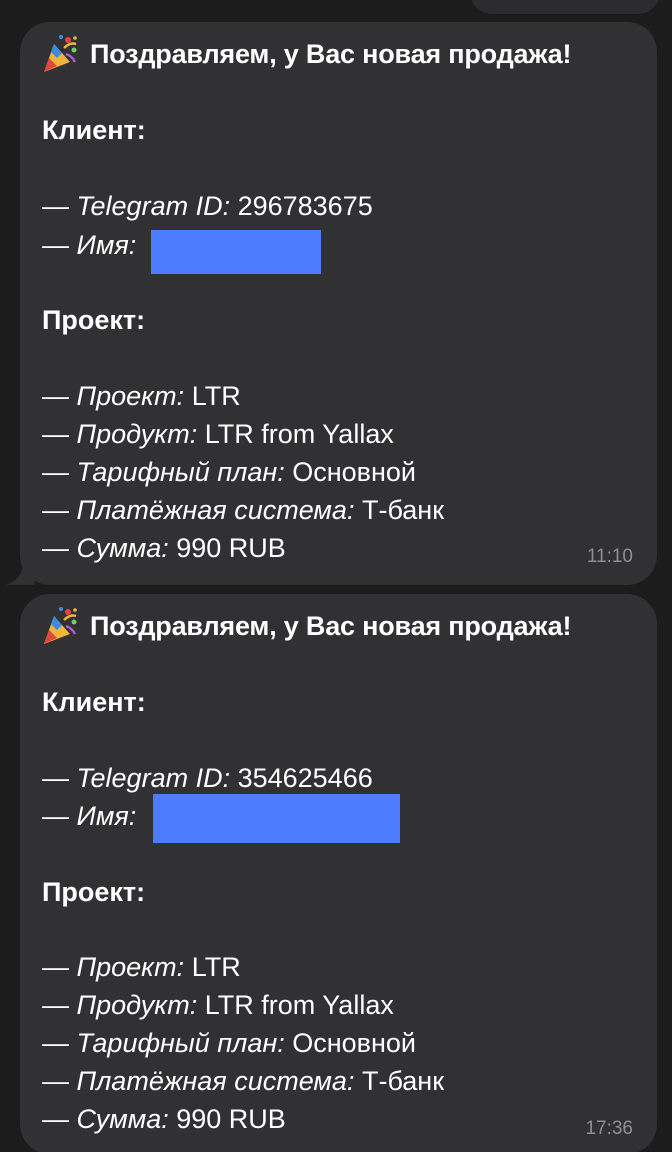 The image size is (672, 1152). Describe the element at coordinates (301, 778) in the screenshot. I see `telegram-id-value: 354625466` at that location.